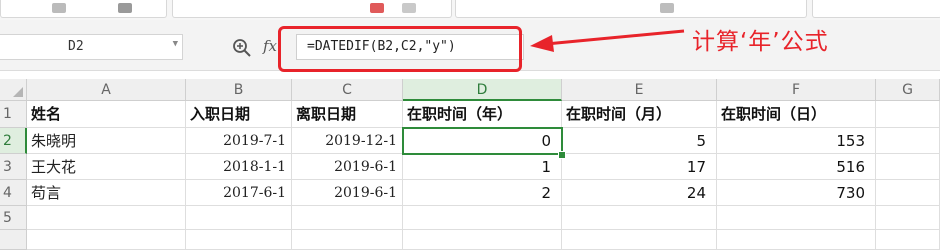  Describe the element at coordinates (639, 193) in the screenshot. I see `cell-e4: 24` at that location.